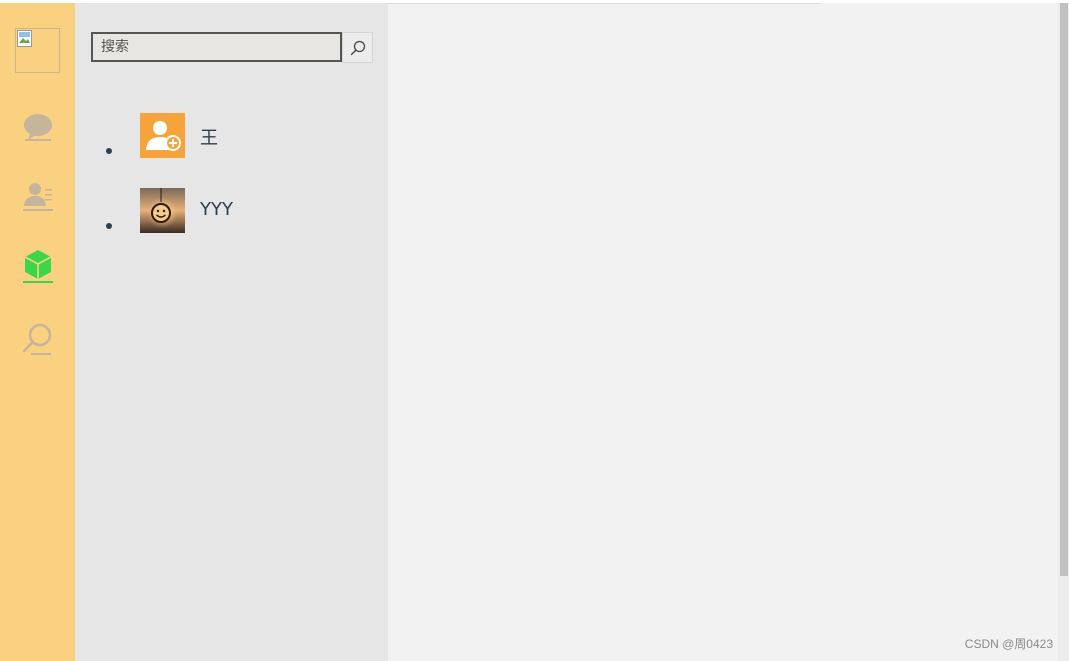 Image resolution: width=1069 pixels, height=661 pixels. What do you see at coordinates (24, 38) in the screenshot?
I see `broken-image-icon` at bounding box center [24, 38].